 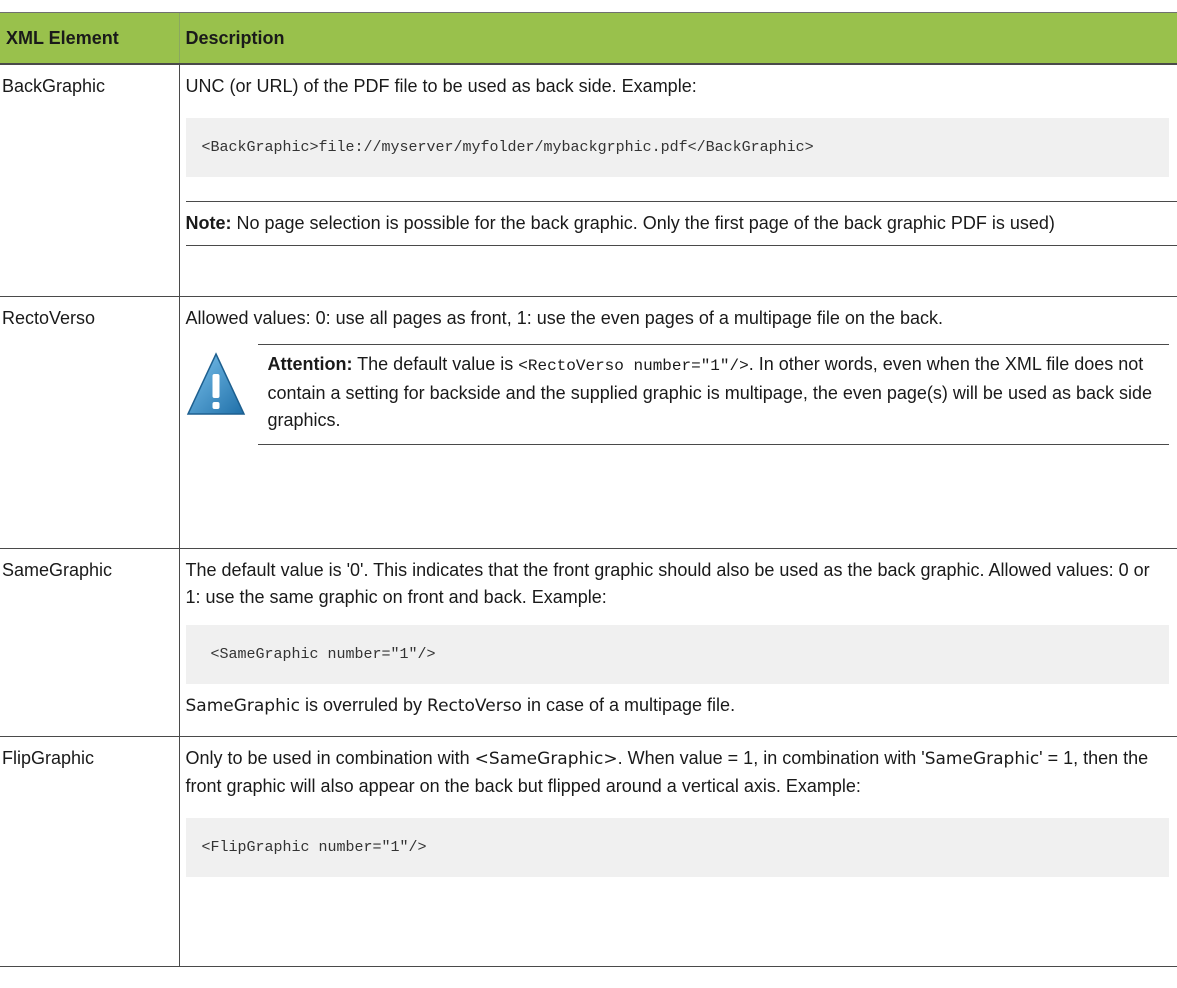 What do you see at coordinates (89, 642) in the screenshot?
I see `element-name: SameGraphic` at bounding box center [89, 642].